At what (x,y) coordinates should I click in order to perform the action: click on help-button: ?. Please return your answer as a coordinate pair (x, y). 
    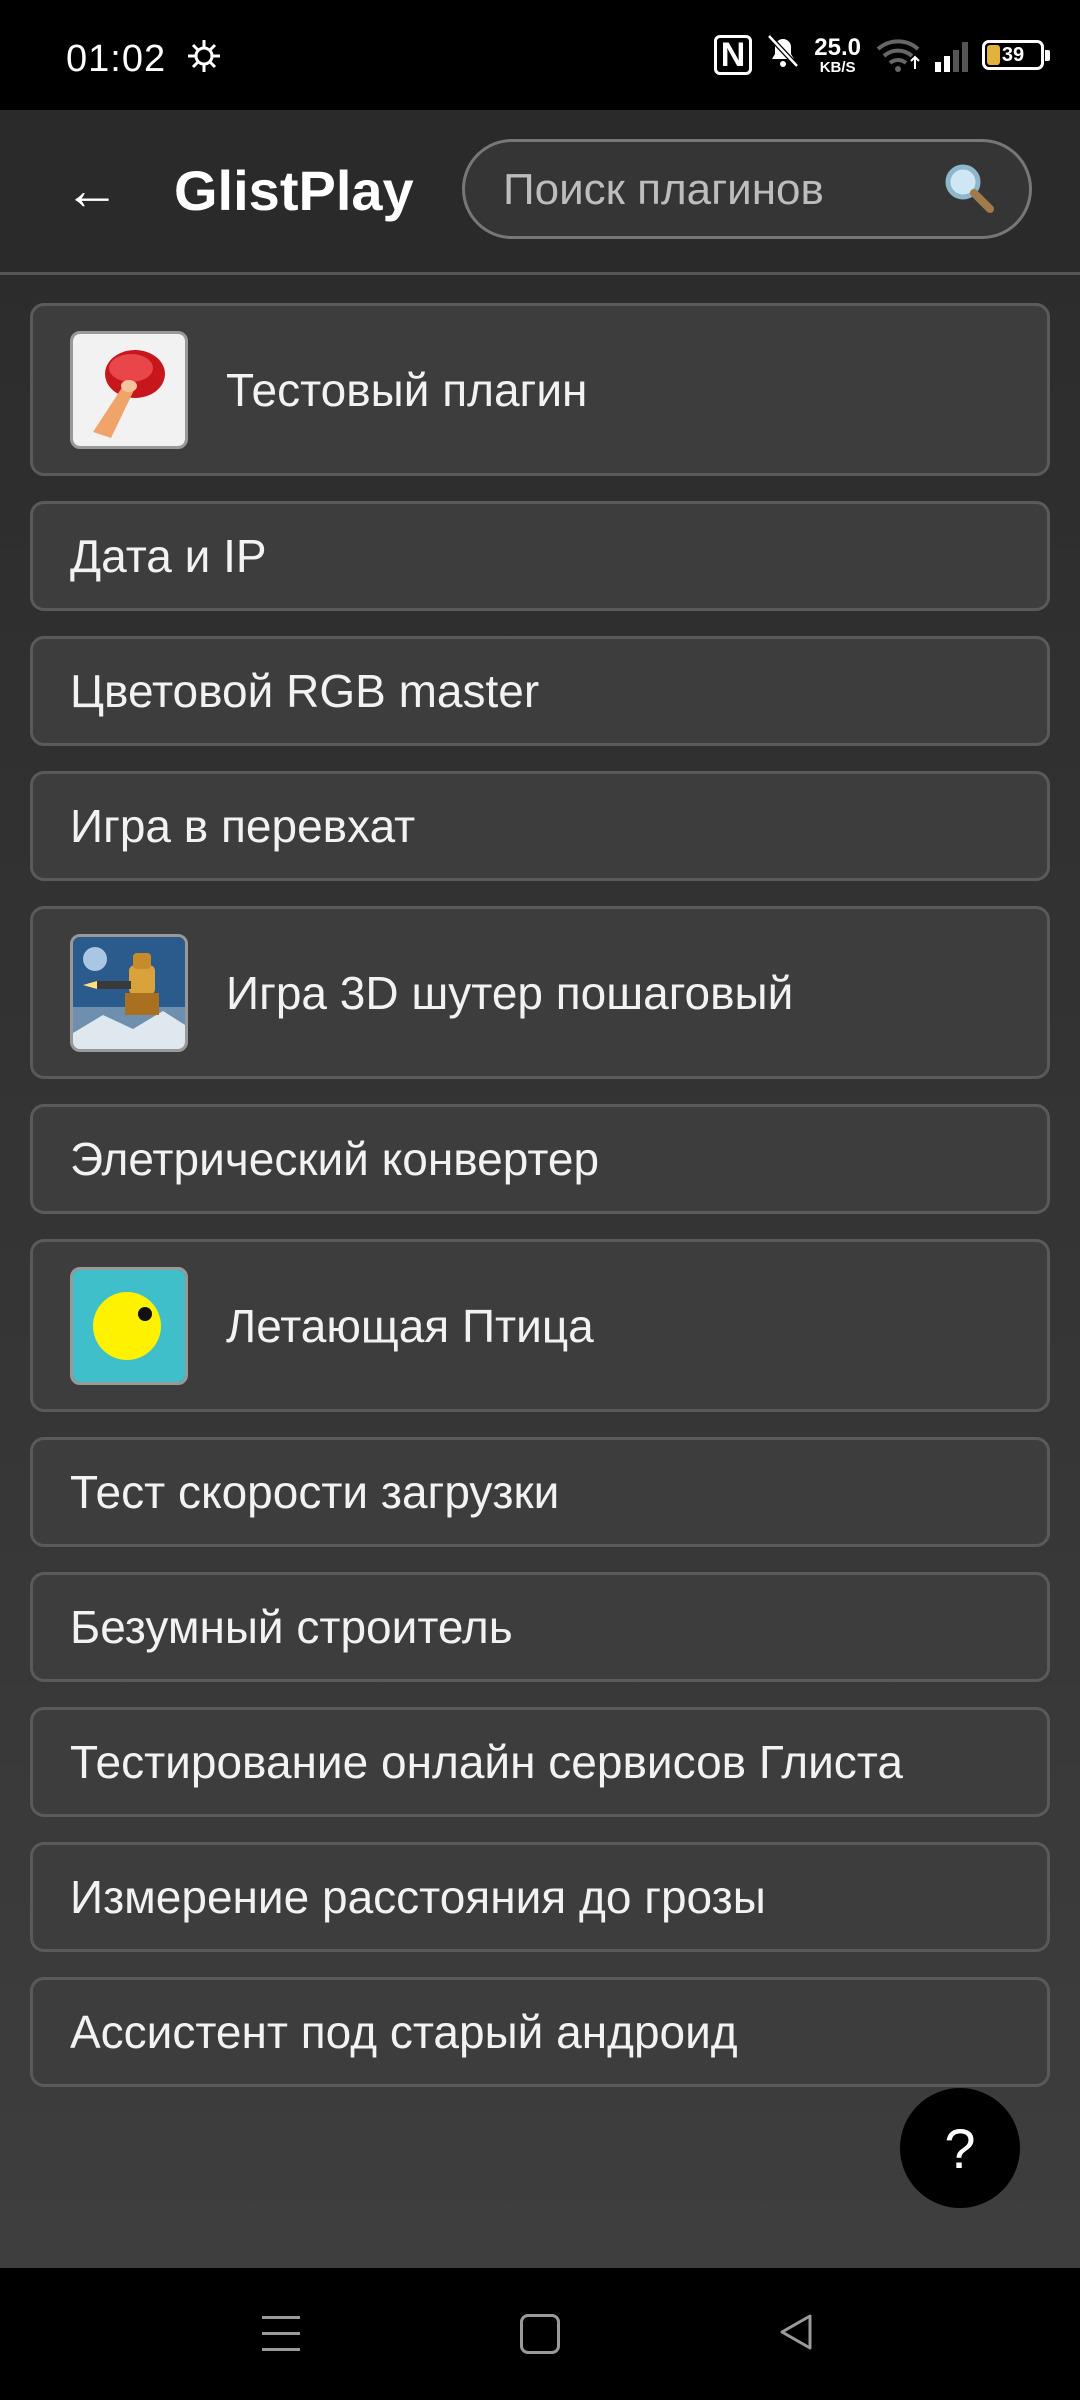
    Looking at the image, I should click on (960, 2148).